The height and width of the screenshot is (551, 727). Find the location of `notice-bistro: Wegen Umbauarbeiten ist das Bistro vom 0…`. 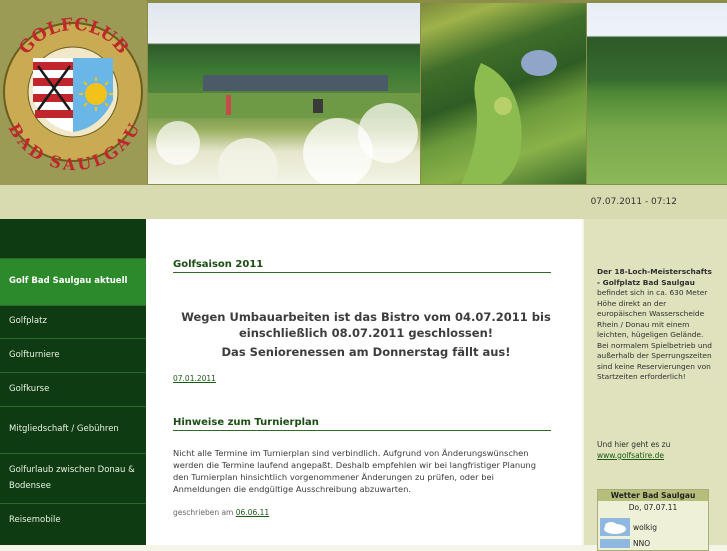

notice-bistro: Wegen Umbauarbeiten ist das Bistro vom 0… is located at coordinates (366, 325).